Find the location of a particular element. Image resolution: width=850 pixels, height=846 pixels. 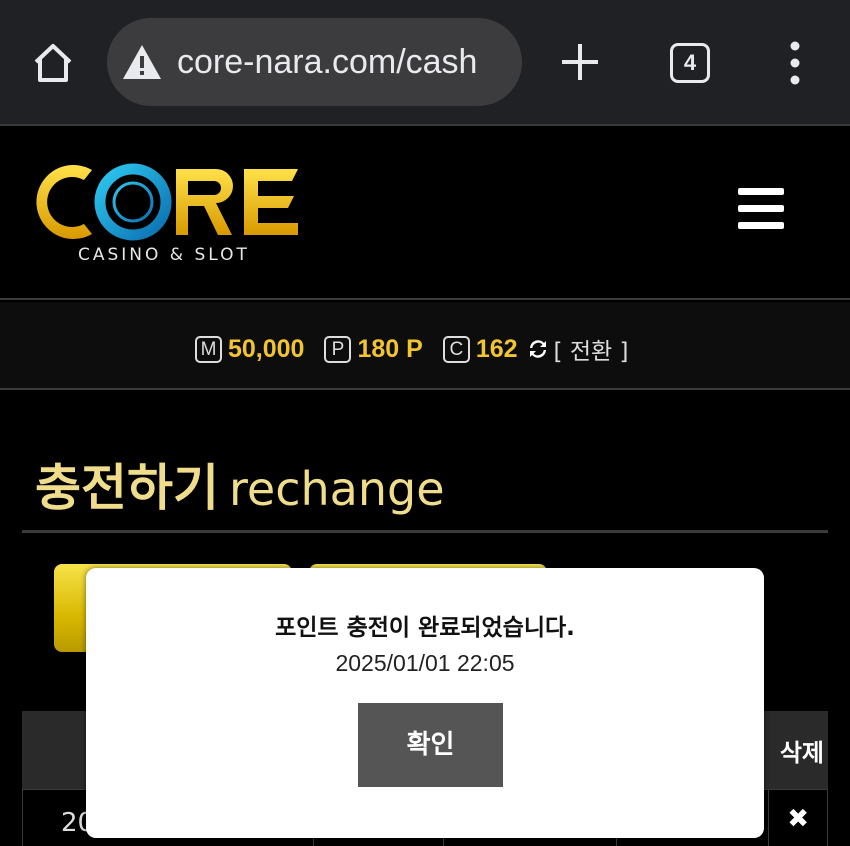

point-balance: 180 P is located at coordinates (390, 348).